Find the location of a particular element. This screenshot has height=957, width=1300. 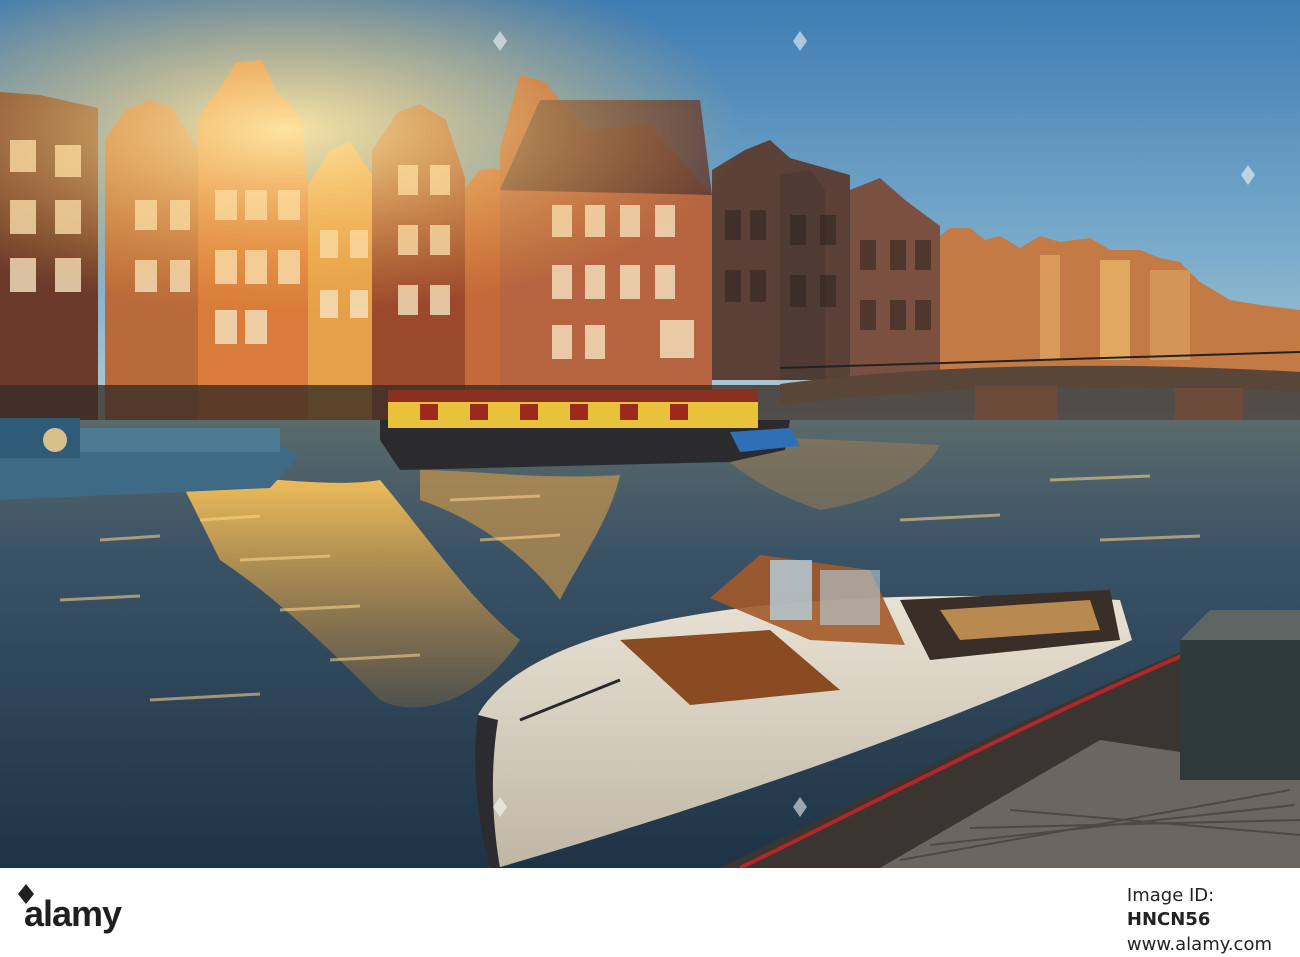

alamy-logo: alamy is located at coordinates (98, 906).